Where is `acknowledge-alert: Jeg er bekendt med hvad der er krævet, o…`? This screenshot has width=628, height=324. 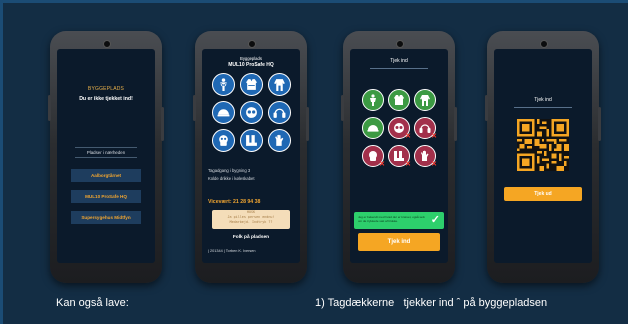 acknowledge-alert: Jeg er bekendt med hvad der er krævet, o… is located at coordinates (399, 220).